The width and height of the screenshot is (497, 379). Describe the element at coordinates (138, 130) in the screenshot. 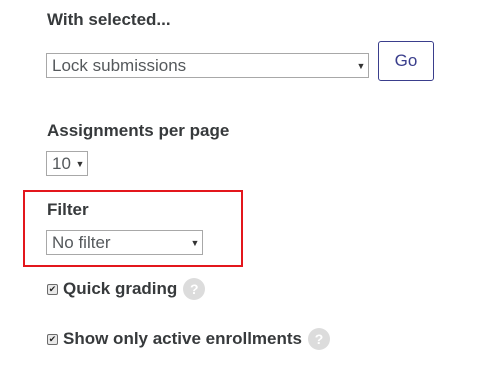

I see `assignments-per-page-heading: Assignments per page` at that location.